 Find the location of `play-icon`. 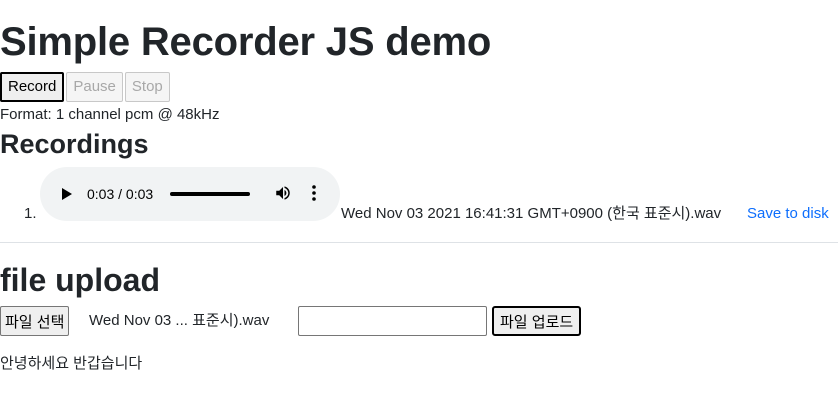

play-icon is located at coordinates (67, 194).